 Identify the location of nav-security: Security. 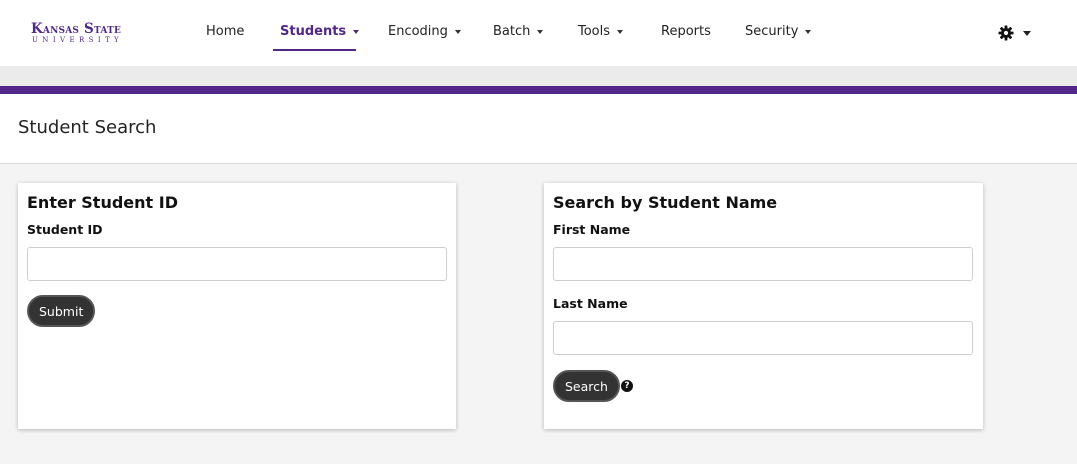
(778, 31).